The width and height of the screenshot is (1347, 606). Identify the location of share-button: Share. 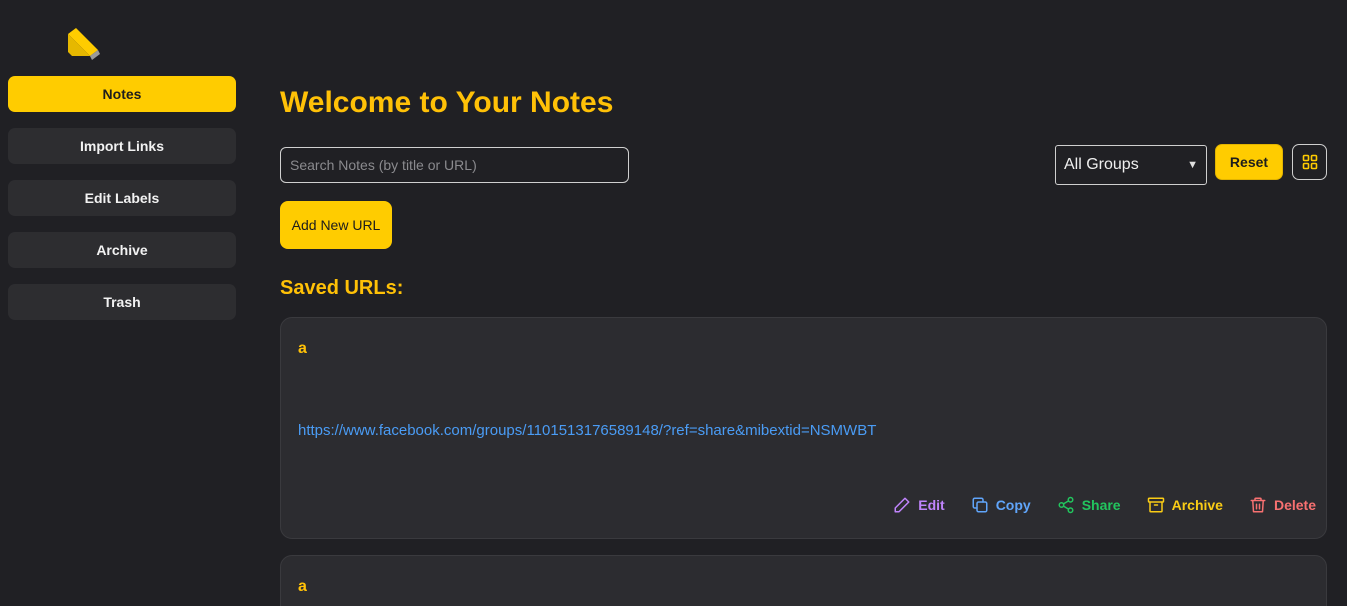
(1089, 505).